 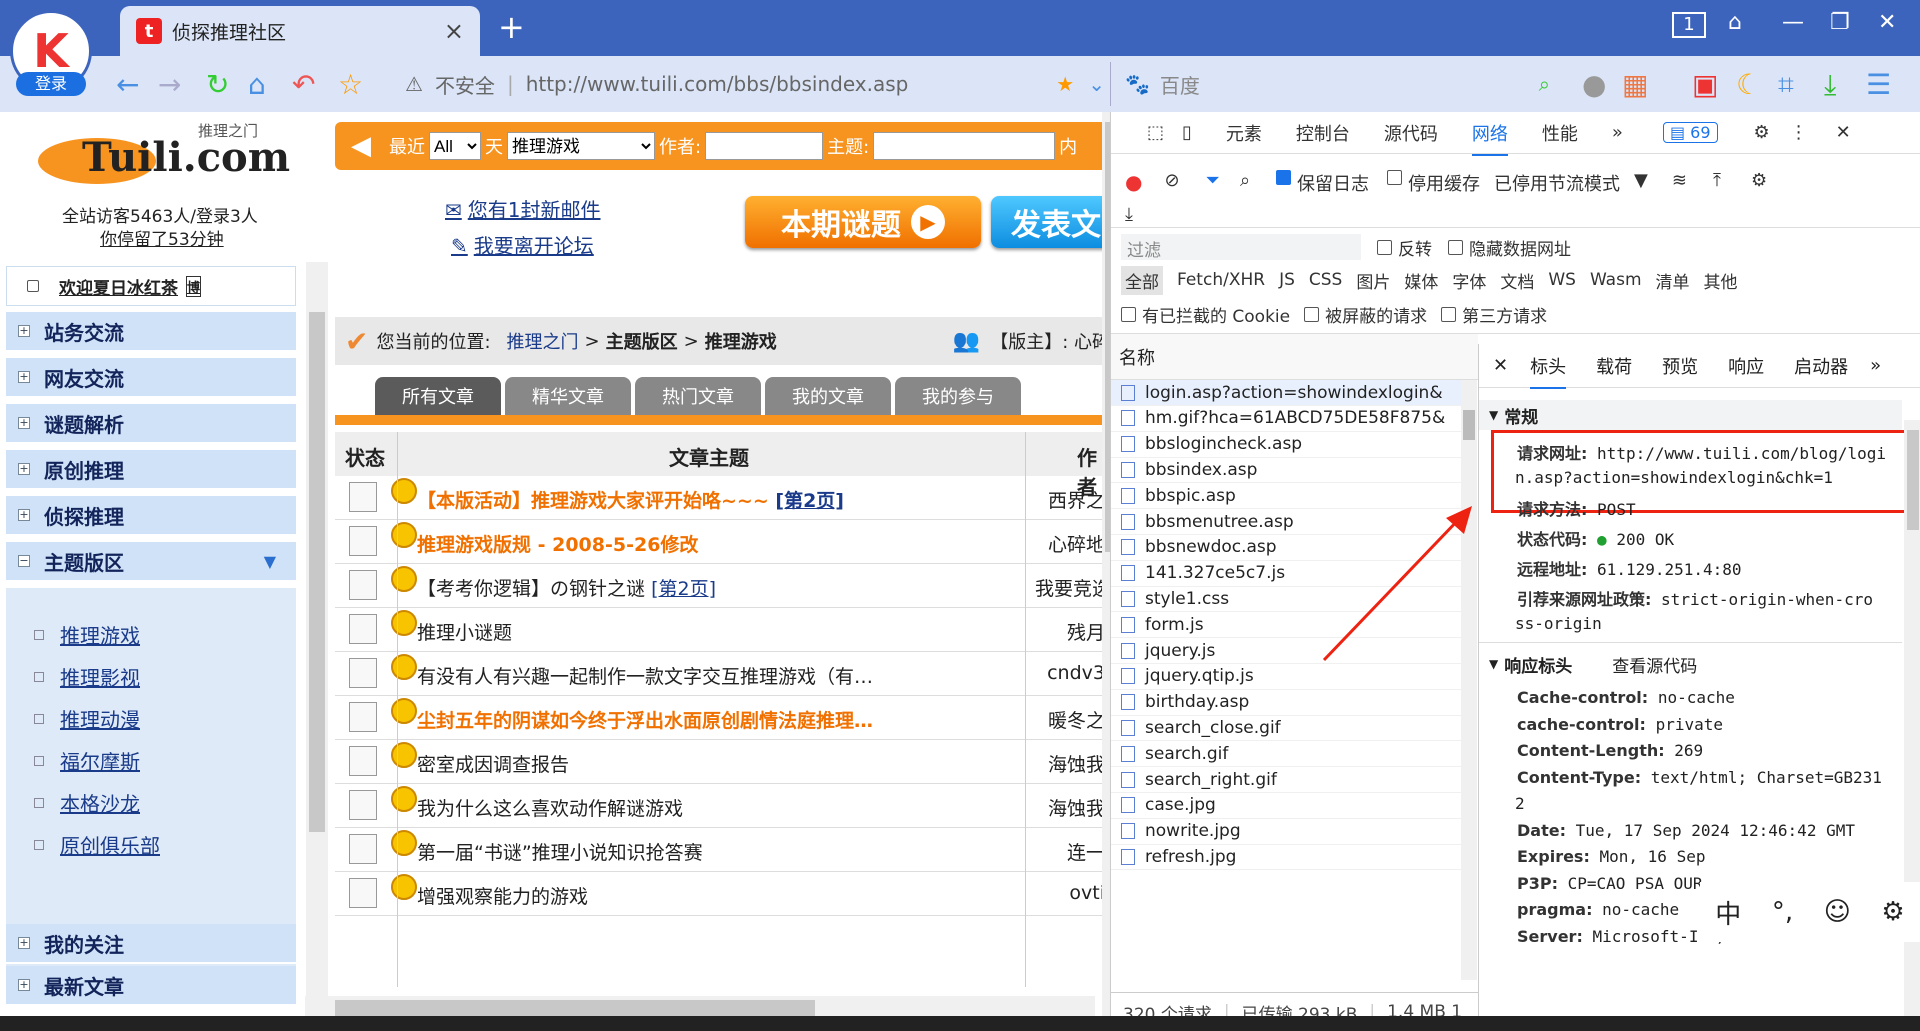 I want to click on sidebar-subitem-1: 推理影视, so click(x=87, y=676).